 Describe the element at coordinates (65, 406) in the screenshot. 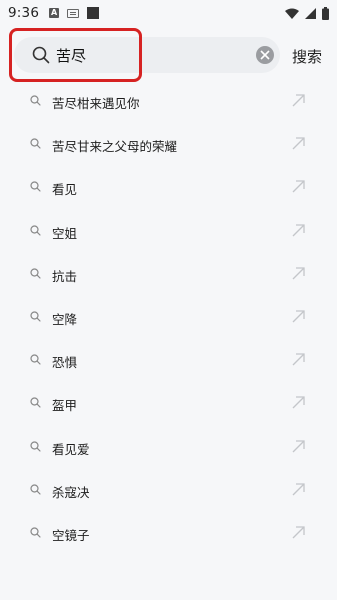

I see `suggestion-label: 盔甲` at that location.